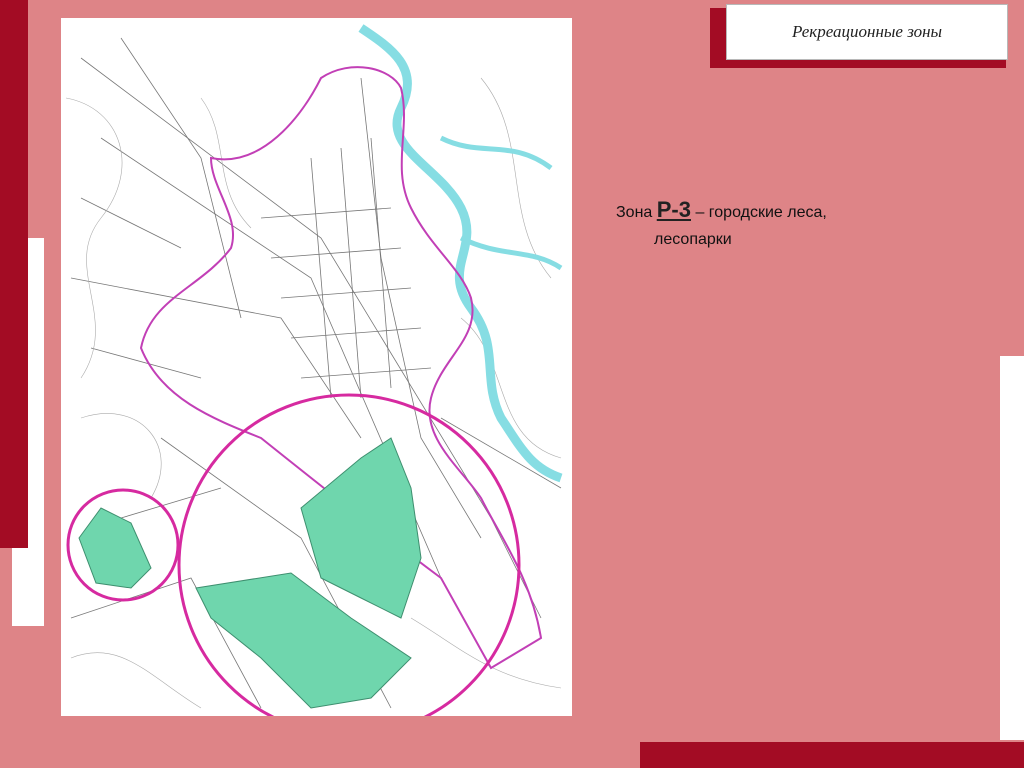  I want to click on river, so click(460, 253).